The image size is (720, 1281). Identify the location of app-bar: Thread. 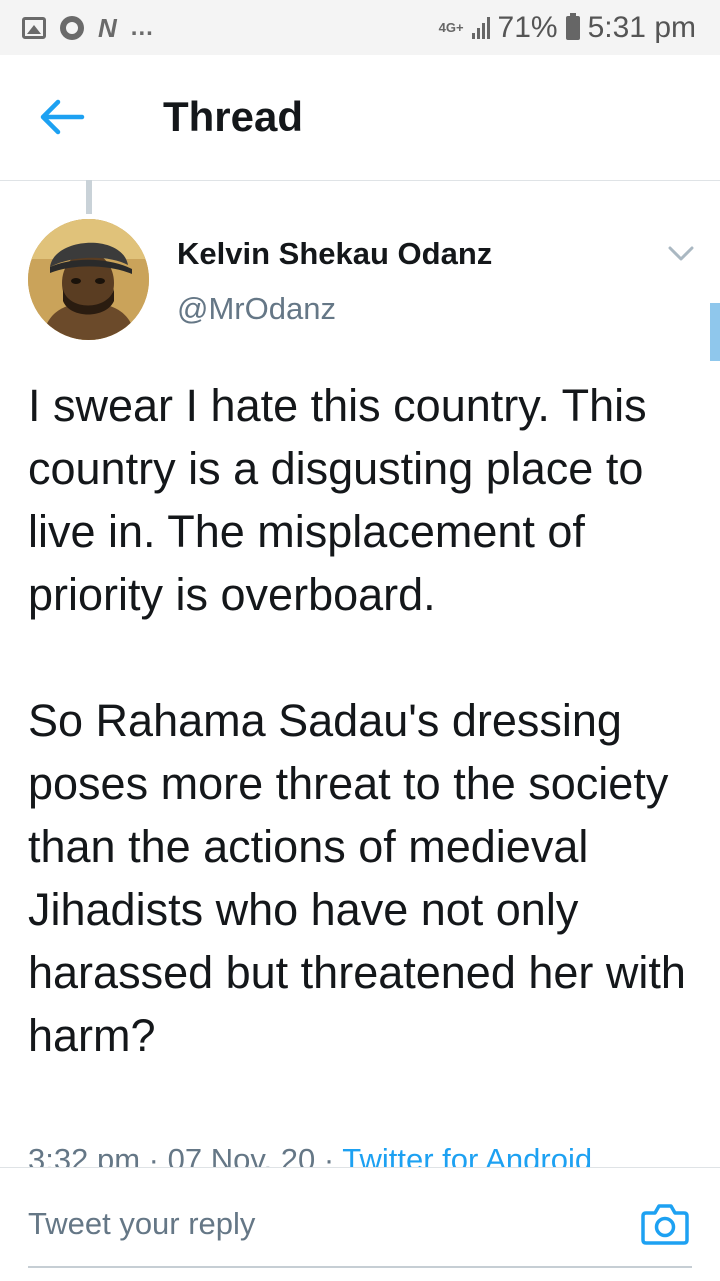
(360, 118).